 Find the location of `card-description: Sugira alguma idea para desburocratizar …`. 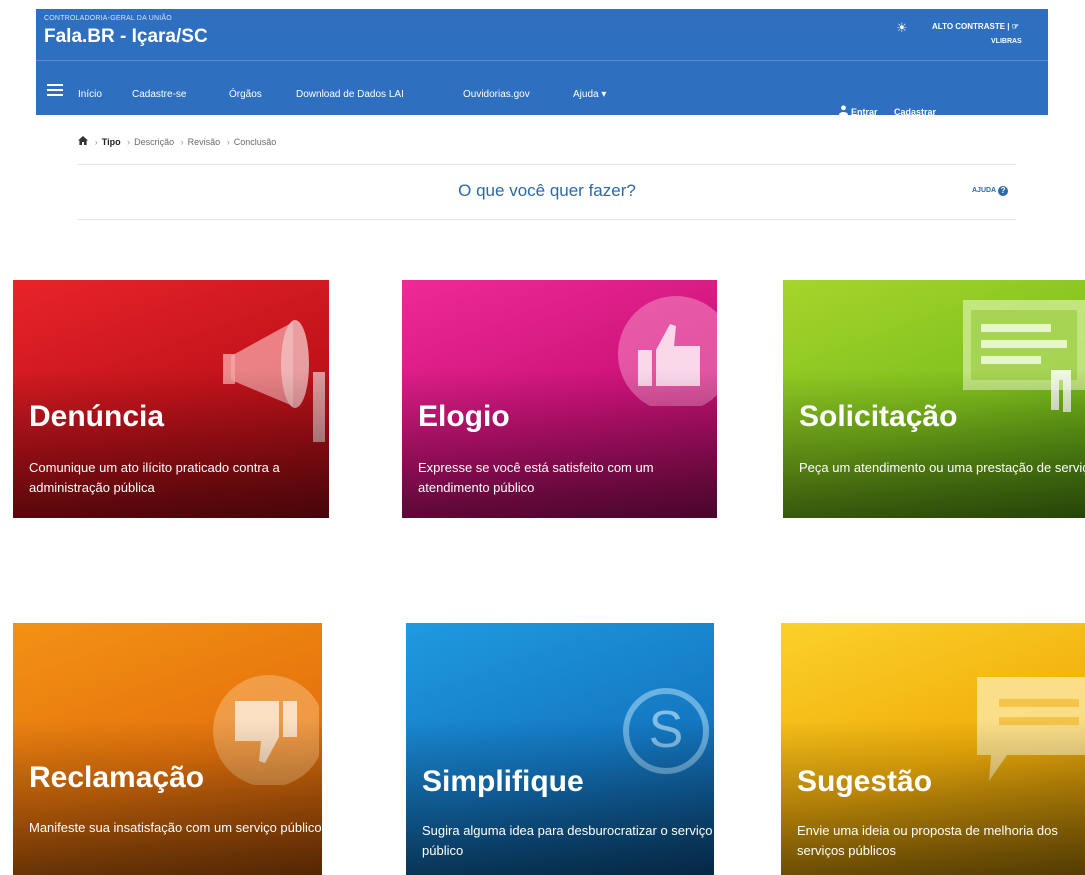

card-description: Sugira alguma idea para desburocratizar … is located at coordinates (567, 840).